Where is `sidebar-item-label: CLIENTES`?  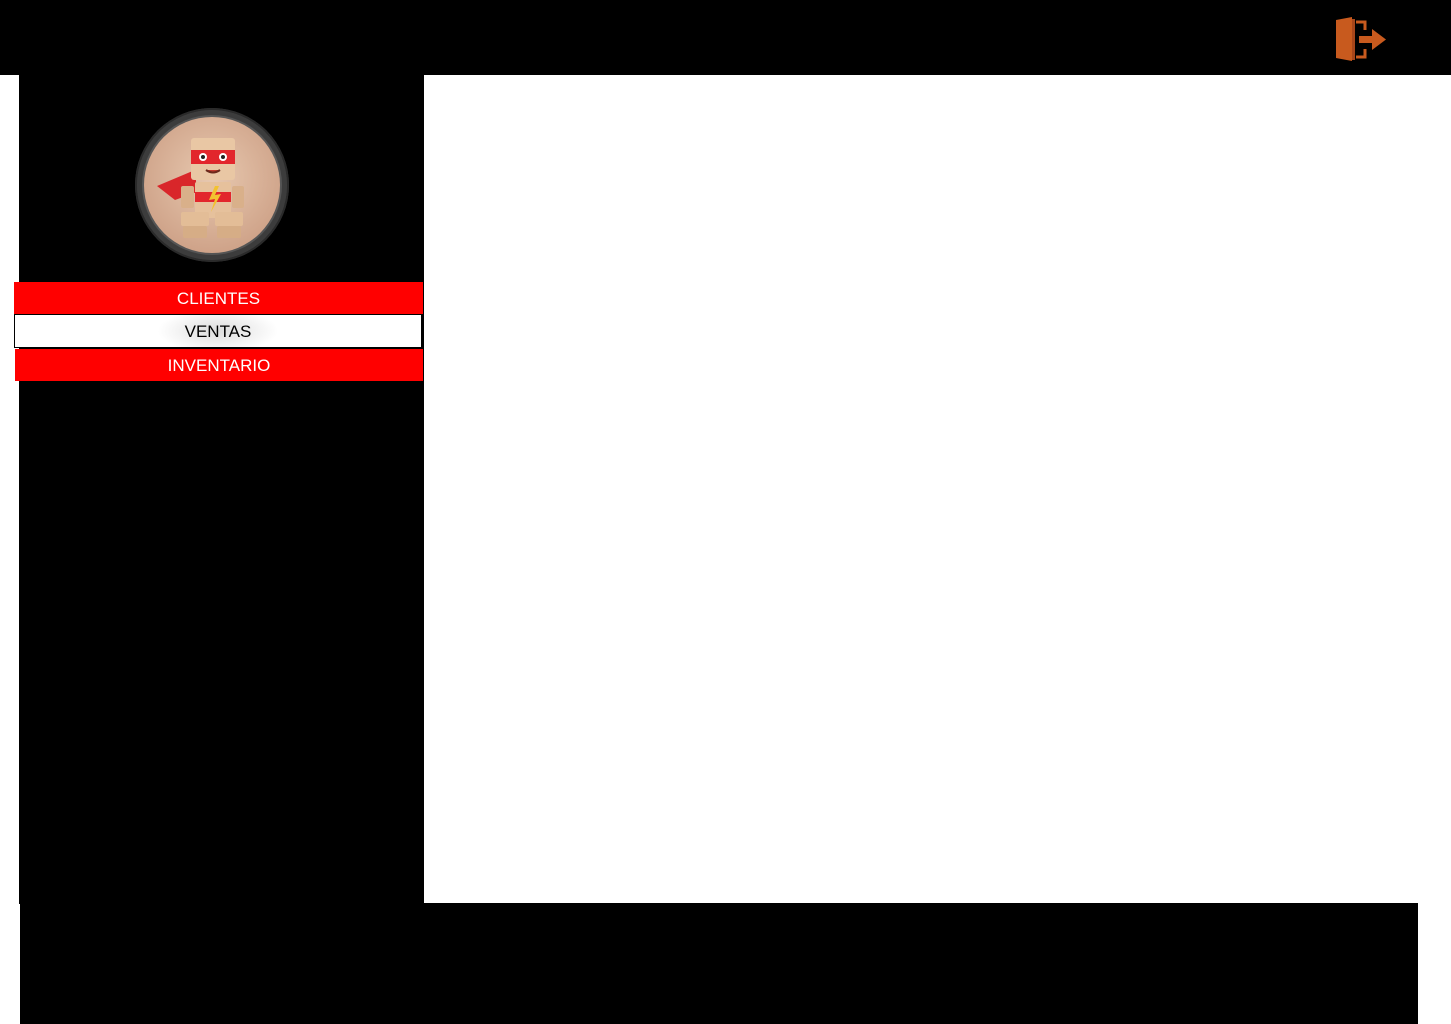 sidebar-item-label: CLIENTES is located at coordinates (218, 298).